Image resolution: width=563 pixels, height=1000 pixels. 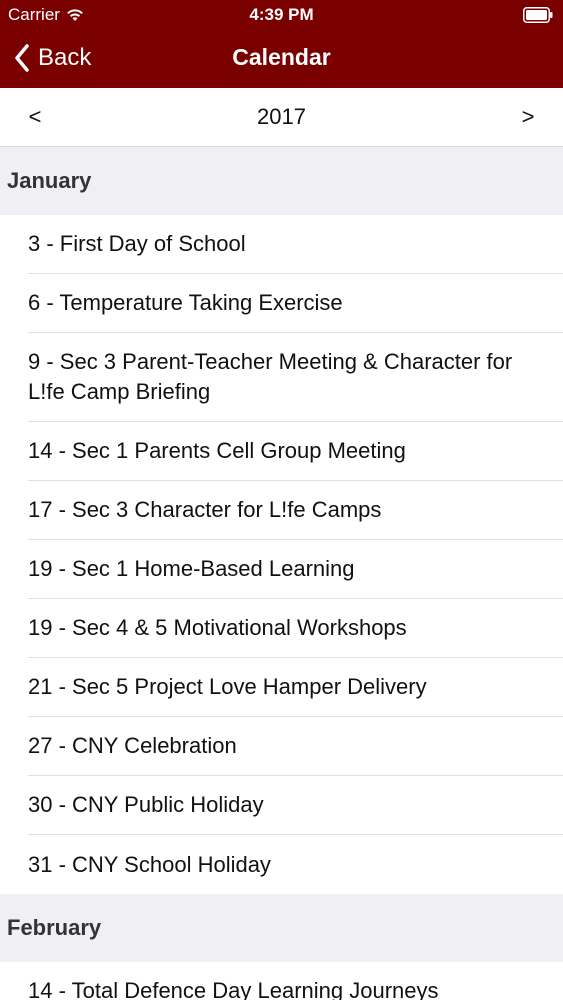 I want to click on month-label: January, so click(x=49, y=180).